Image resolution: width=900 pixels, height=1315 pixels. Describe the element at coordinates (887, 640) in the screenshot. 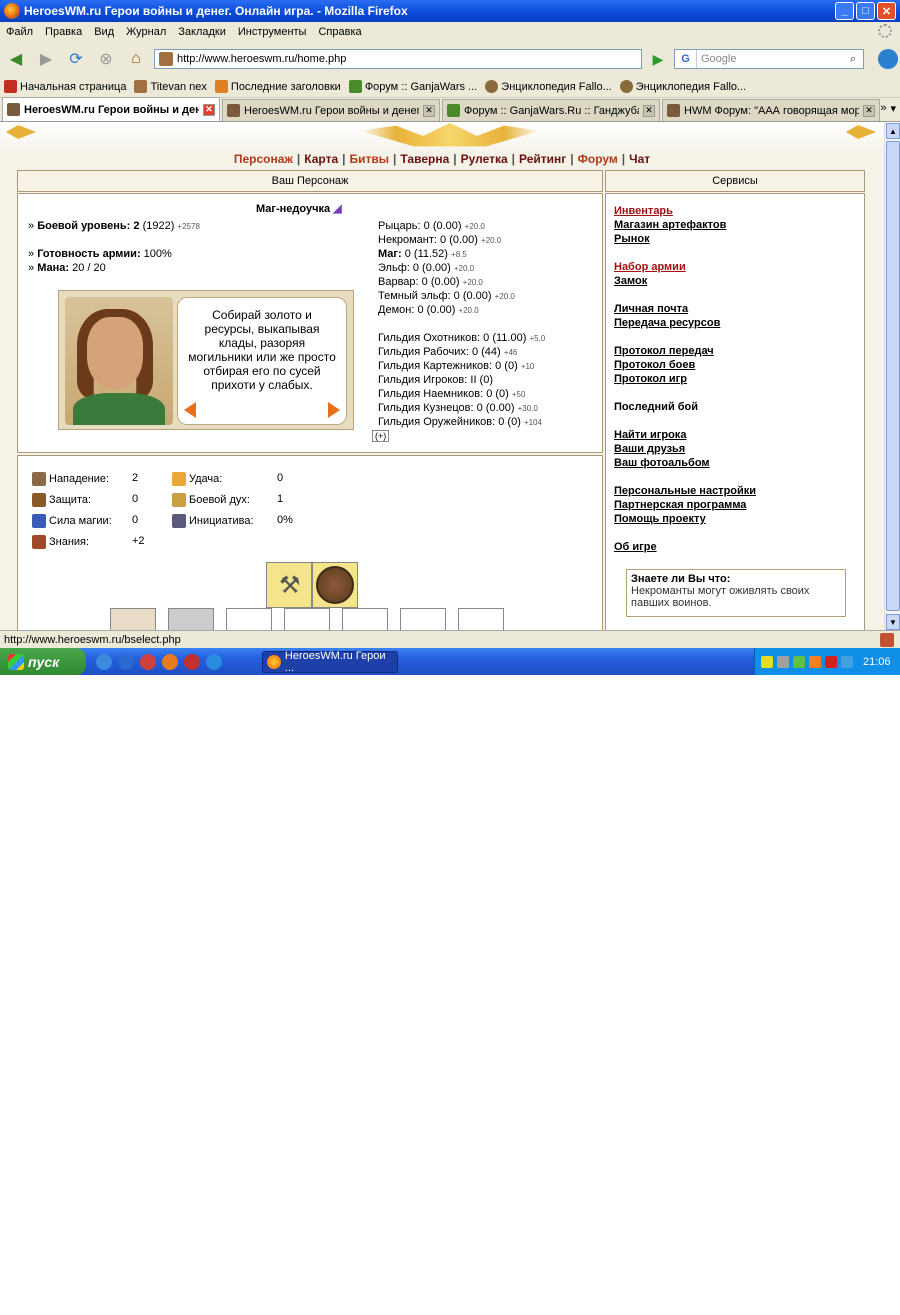

I see `status-addon-icon` at that location.